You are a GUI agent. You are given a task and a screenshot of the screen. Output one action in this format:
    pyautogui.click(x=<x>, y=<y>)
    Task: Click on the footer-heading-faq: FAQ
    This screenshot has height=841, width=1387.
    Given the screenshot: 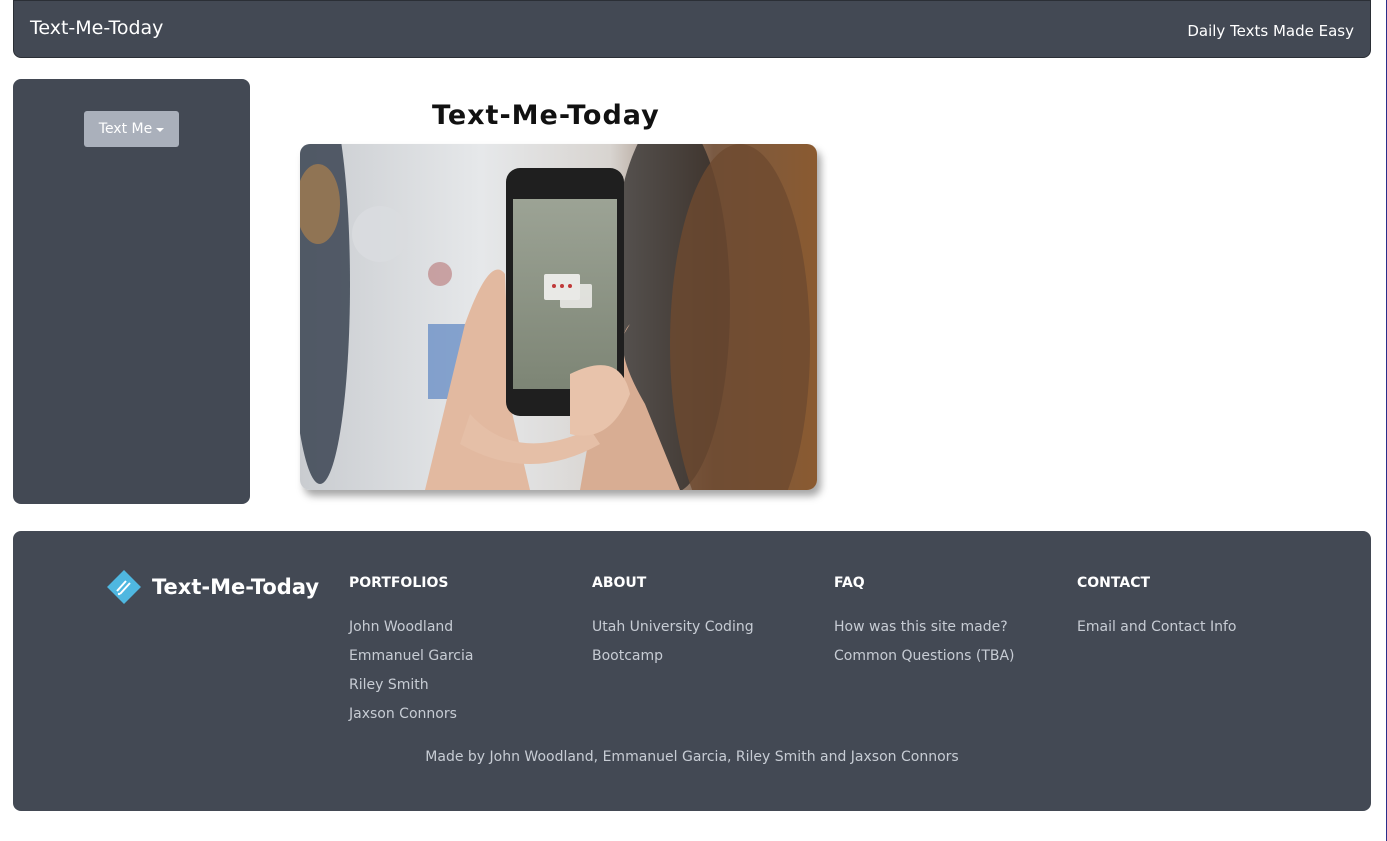 What is the action you would take?
    pyautogui.click(x=849, y=583)
    